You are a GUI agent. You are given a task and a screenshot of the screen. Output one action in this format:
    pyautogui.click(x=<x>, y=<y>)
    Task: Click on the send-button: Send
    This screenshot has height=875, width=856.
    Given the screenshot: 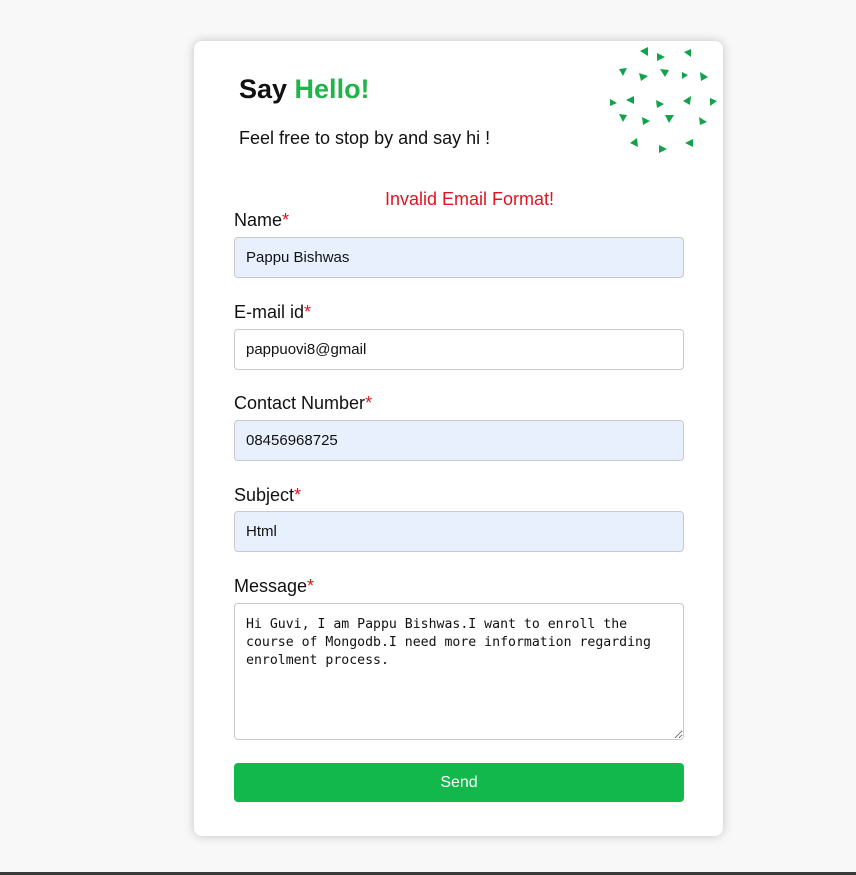 What is the action you would take?
    pyautogui.click(x=459, y=782)
    